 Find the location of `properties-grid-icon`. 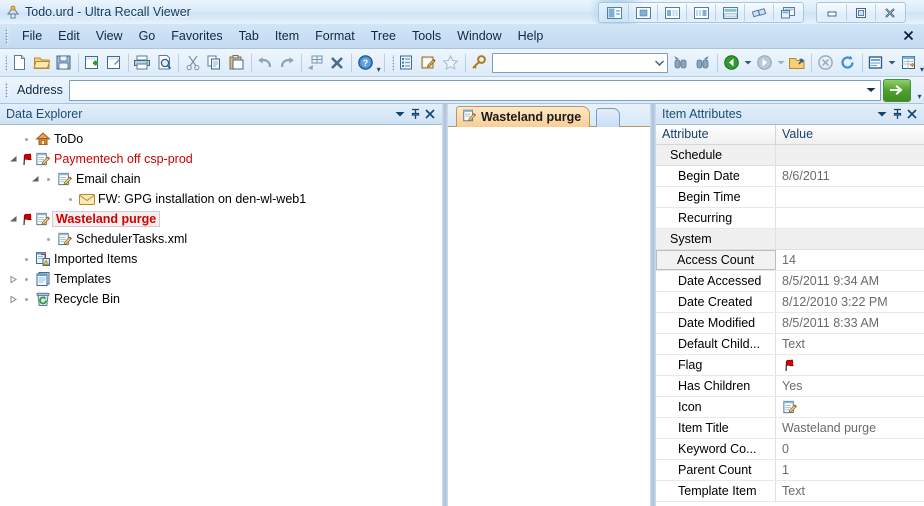

properties-grid-icon is located at coordinates (909, 63).